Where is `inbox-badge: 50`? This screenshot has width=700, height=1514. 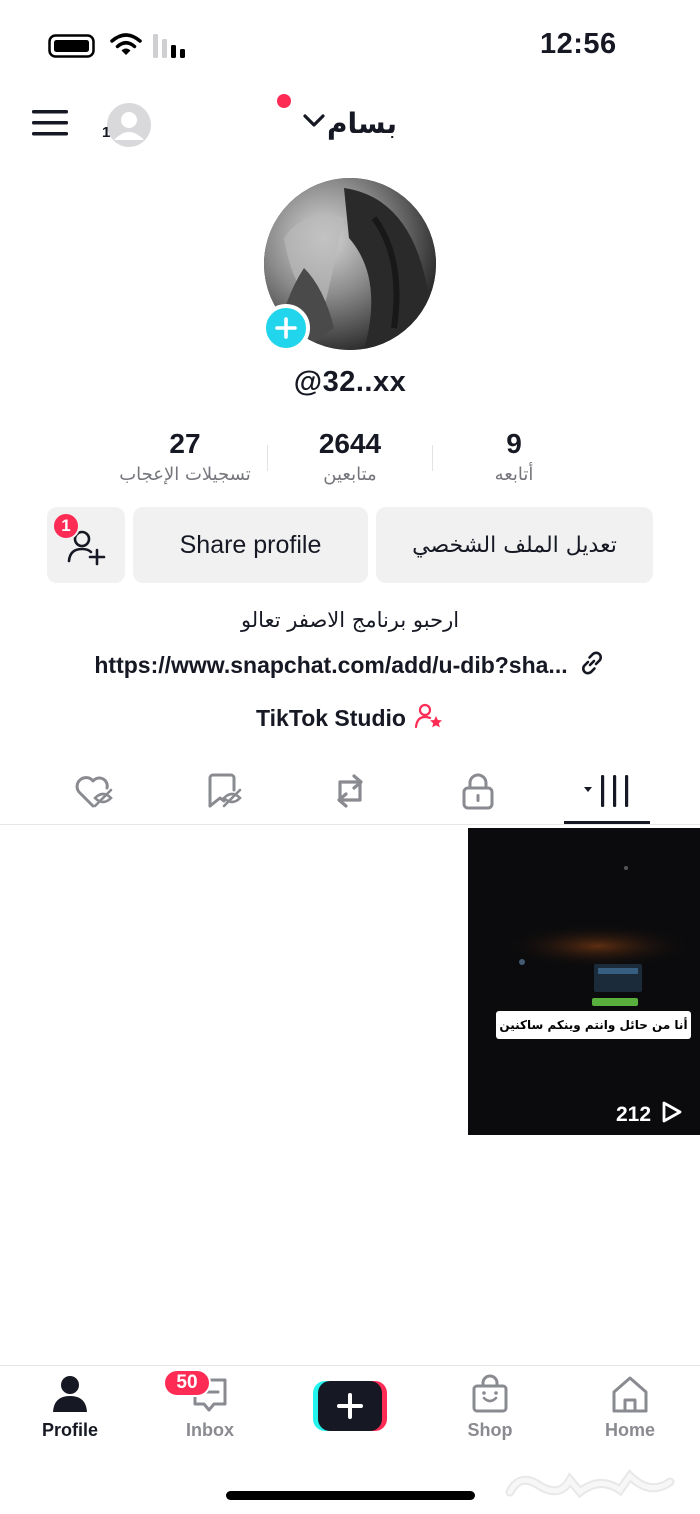
inbox-badge: 50 is located at coordinates (187, 1383).